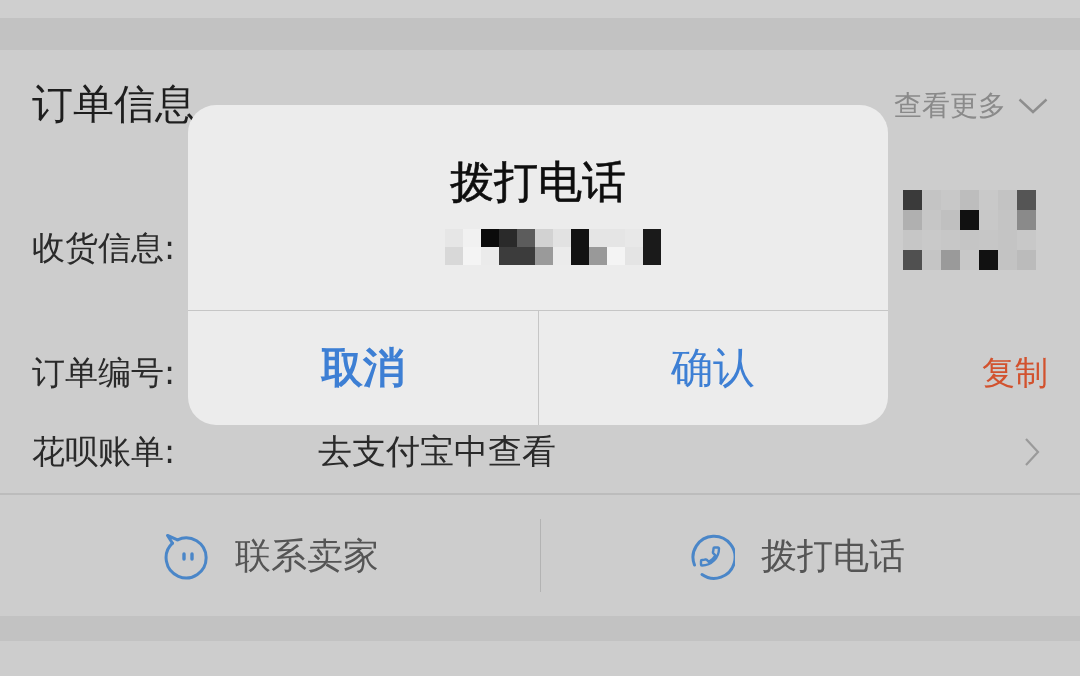  Describe the element at coordinates (538, 182) in the screenshot. I see `dialog-title: 拨打电话` at that location.